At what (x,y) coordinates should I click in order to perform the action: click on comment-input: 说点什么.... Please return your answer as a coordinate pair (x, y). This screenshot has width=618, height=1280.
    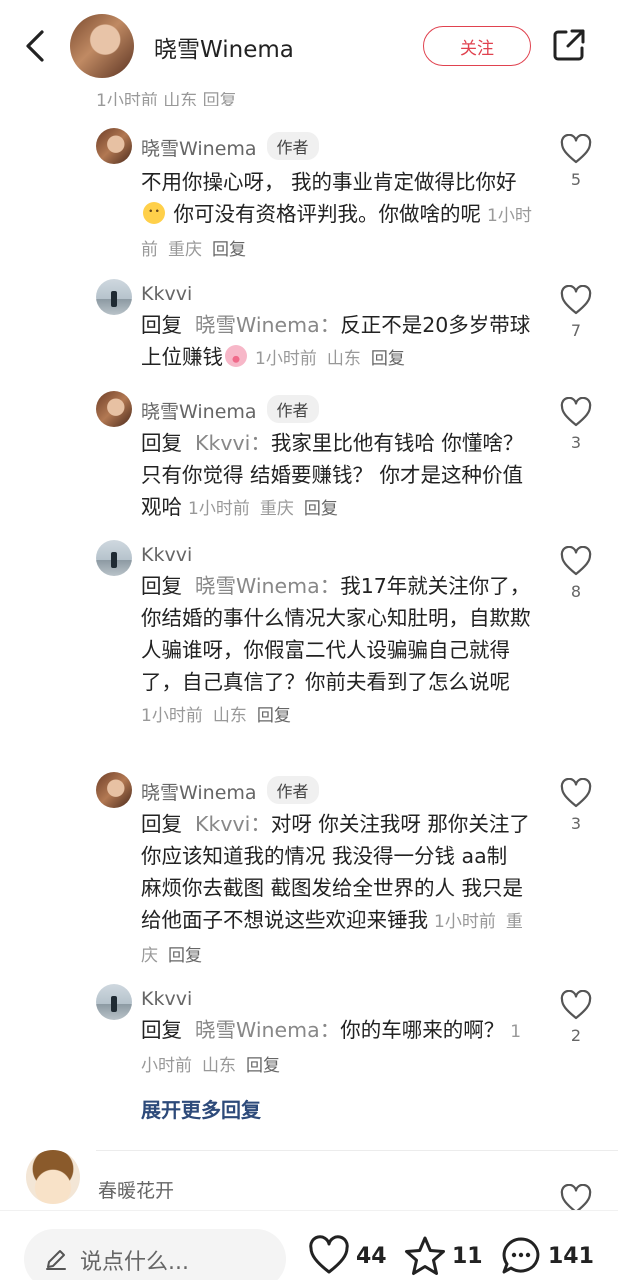
    Looking at the image, I should click on (155, 1254).